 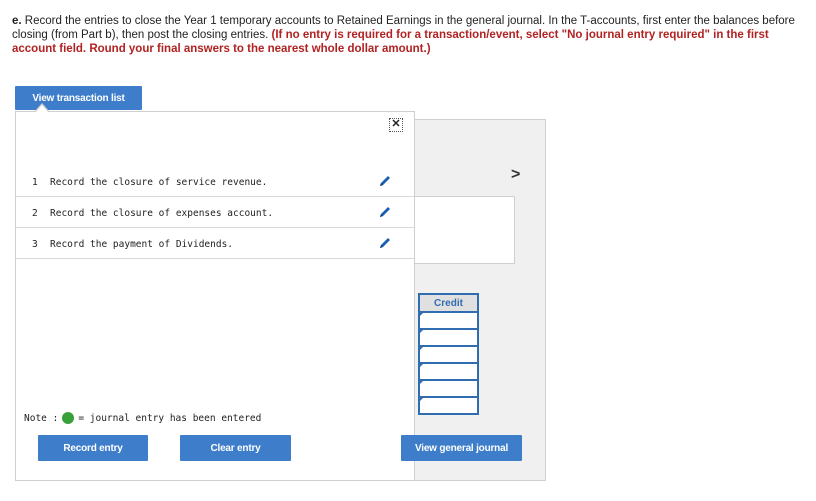 I want to click on credit-column: Credit, so click(x=448, y=354).